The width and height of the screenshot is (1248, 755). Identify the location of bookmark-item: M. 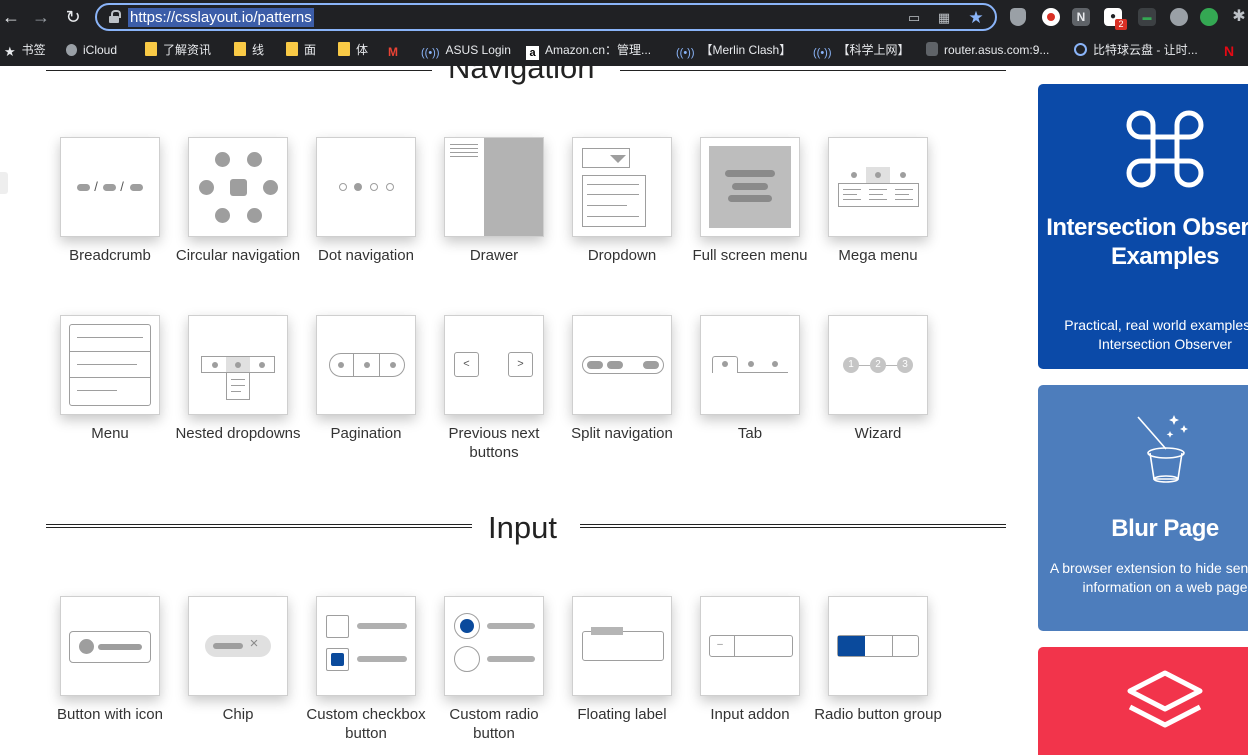
(396, 50).